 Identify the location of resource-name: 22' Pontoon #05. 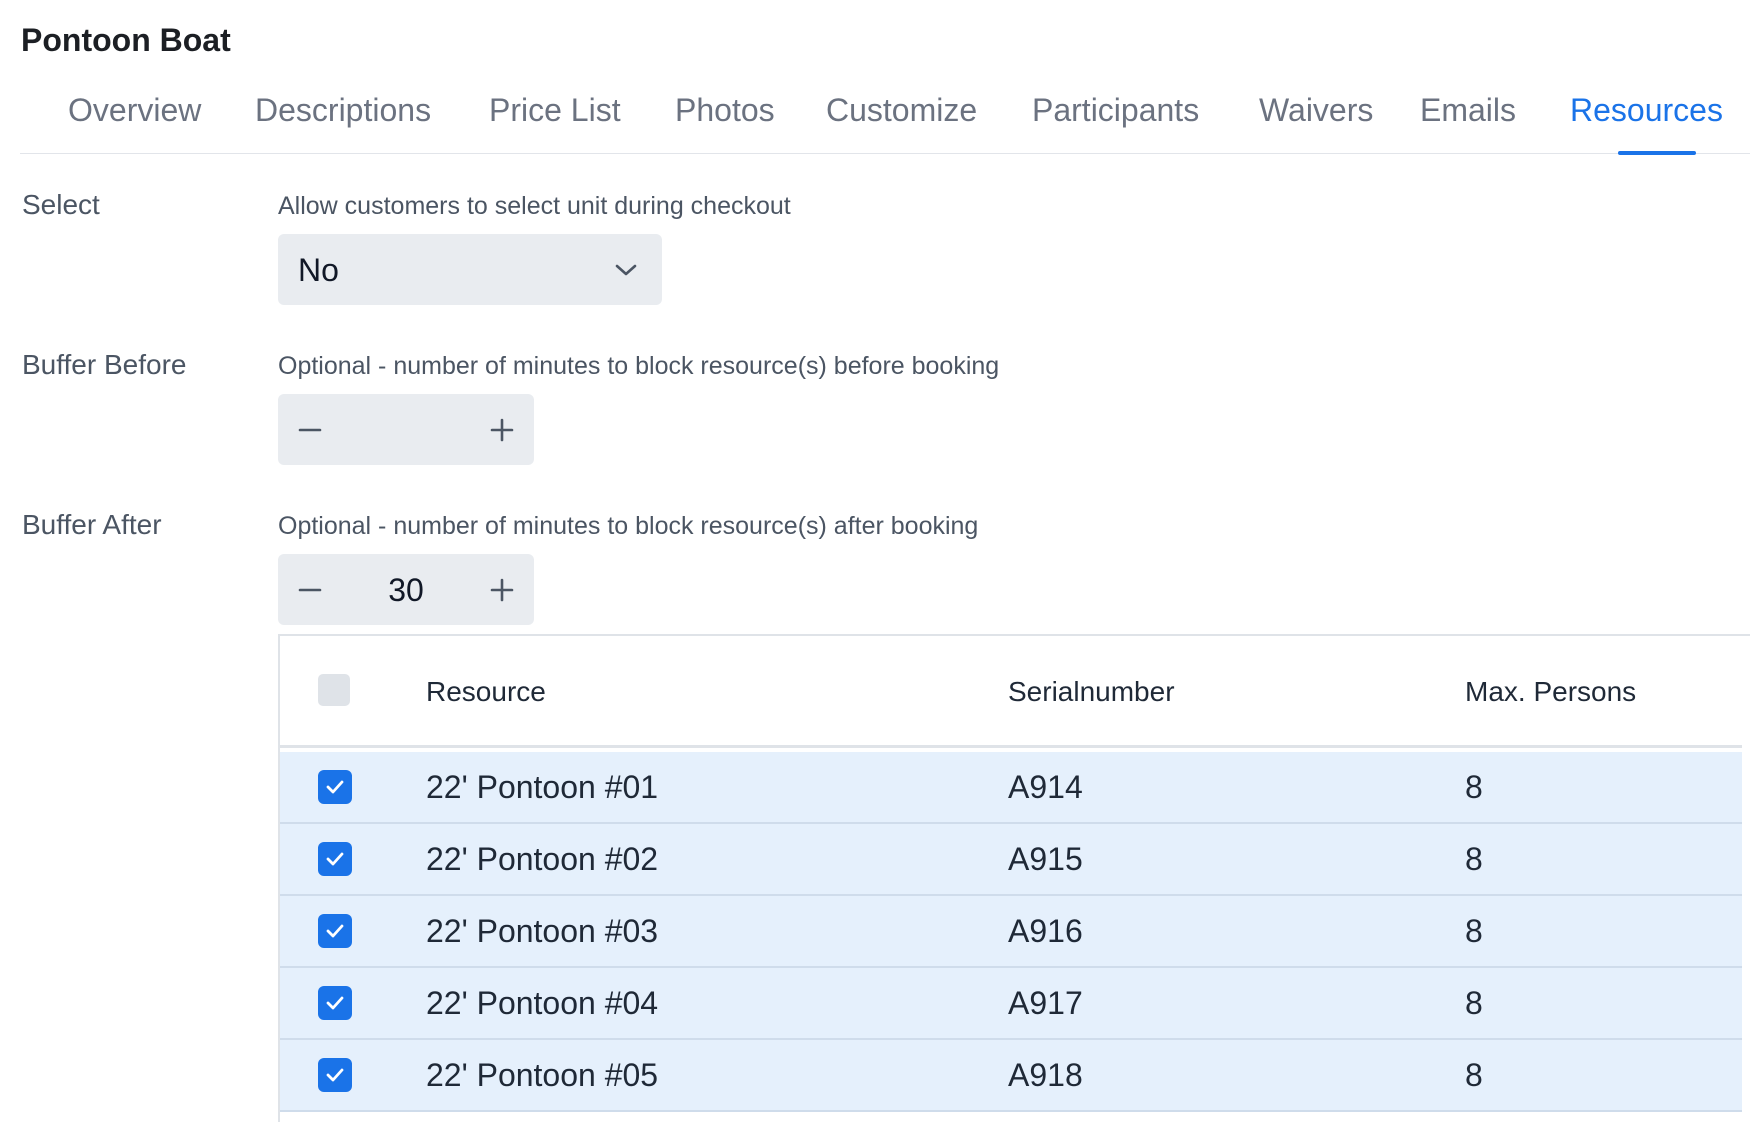
(542, 1075).